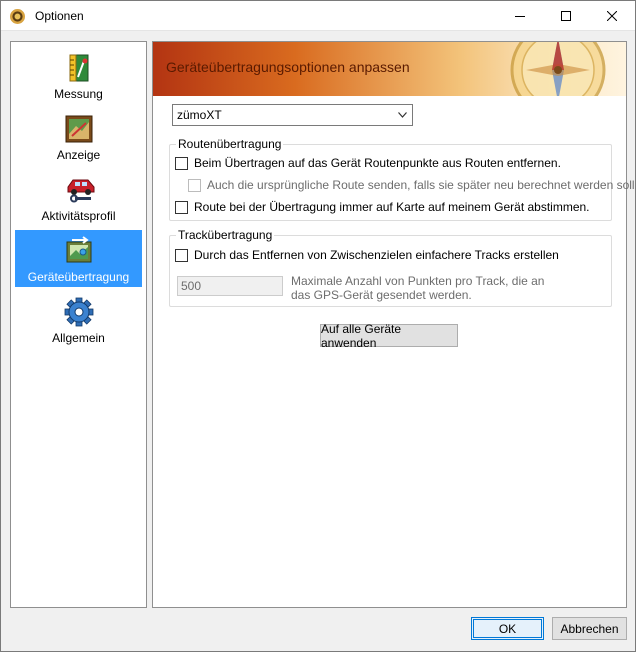  Describe the element at coordinates (79, 190) in the screenshot. I see `car-profile-icon` at that location.